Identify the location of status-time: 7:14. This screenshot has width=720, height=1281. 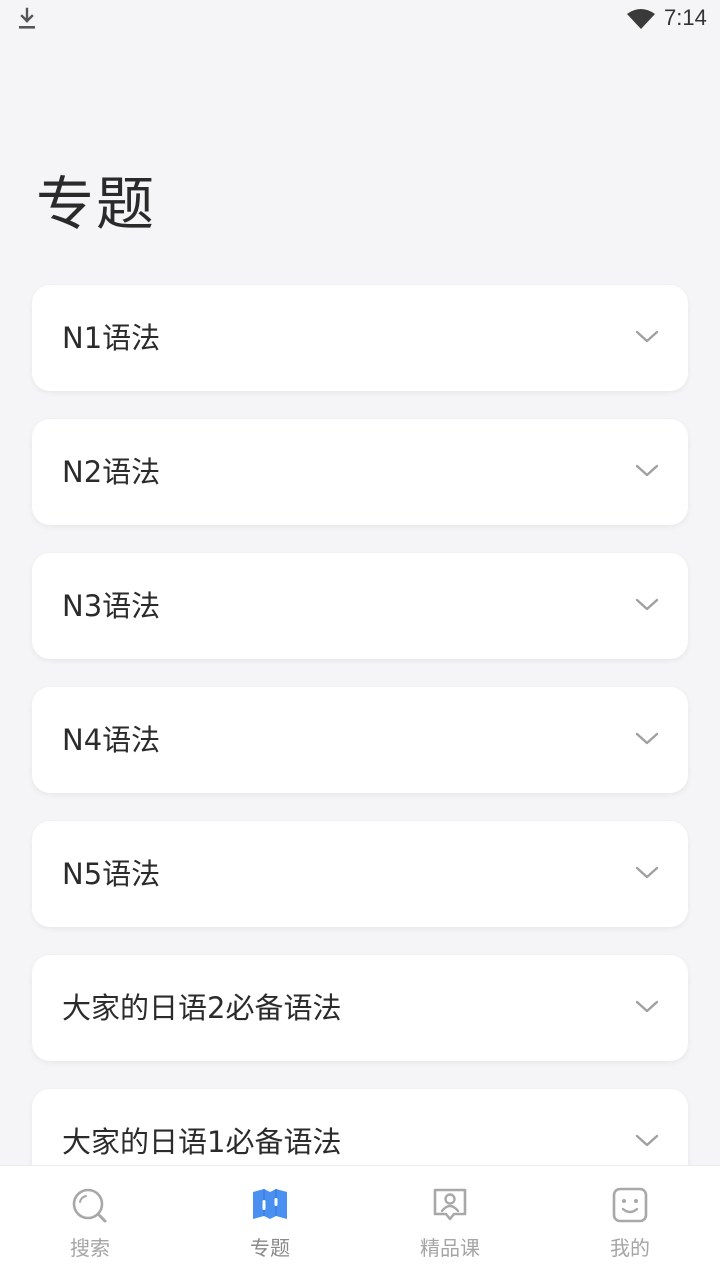
(685, 17).